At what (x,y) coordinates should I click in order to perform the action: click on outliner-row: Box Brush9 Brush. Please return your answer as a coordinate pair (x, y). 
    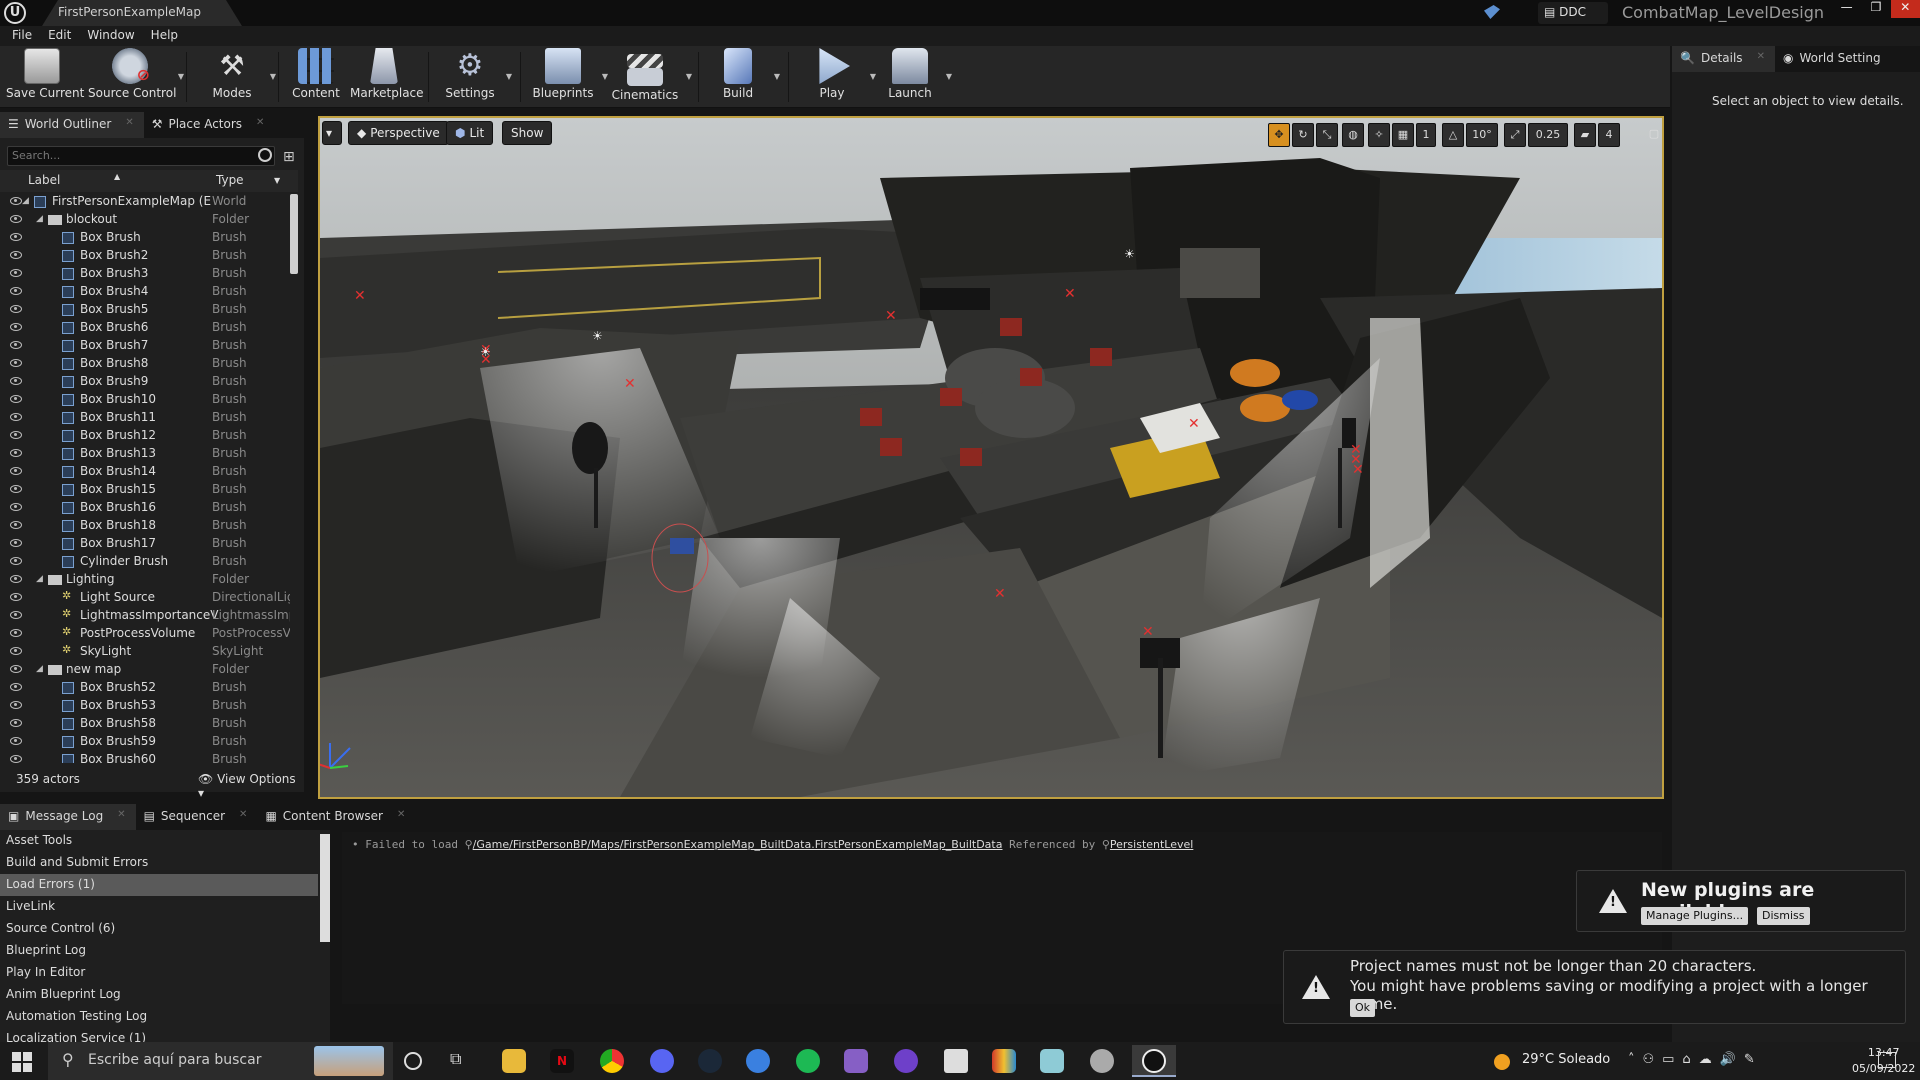
    Looking at the image, I should click on (145, 382).